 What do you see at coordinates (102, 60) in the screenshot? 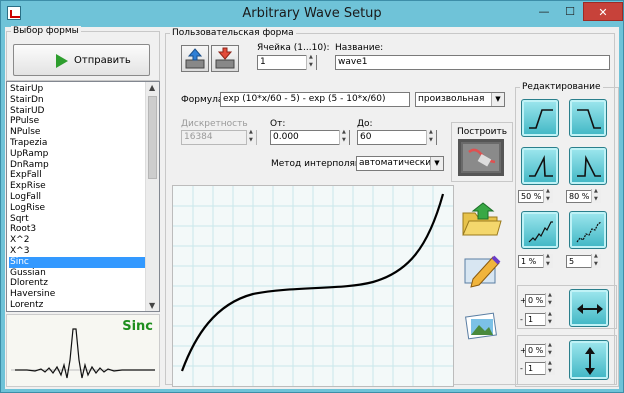
I see `send-button-label: Отправить` at bounding box center [102, 60].